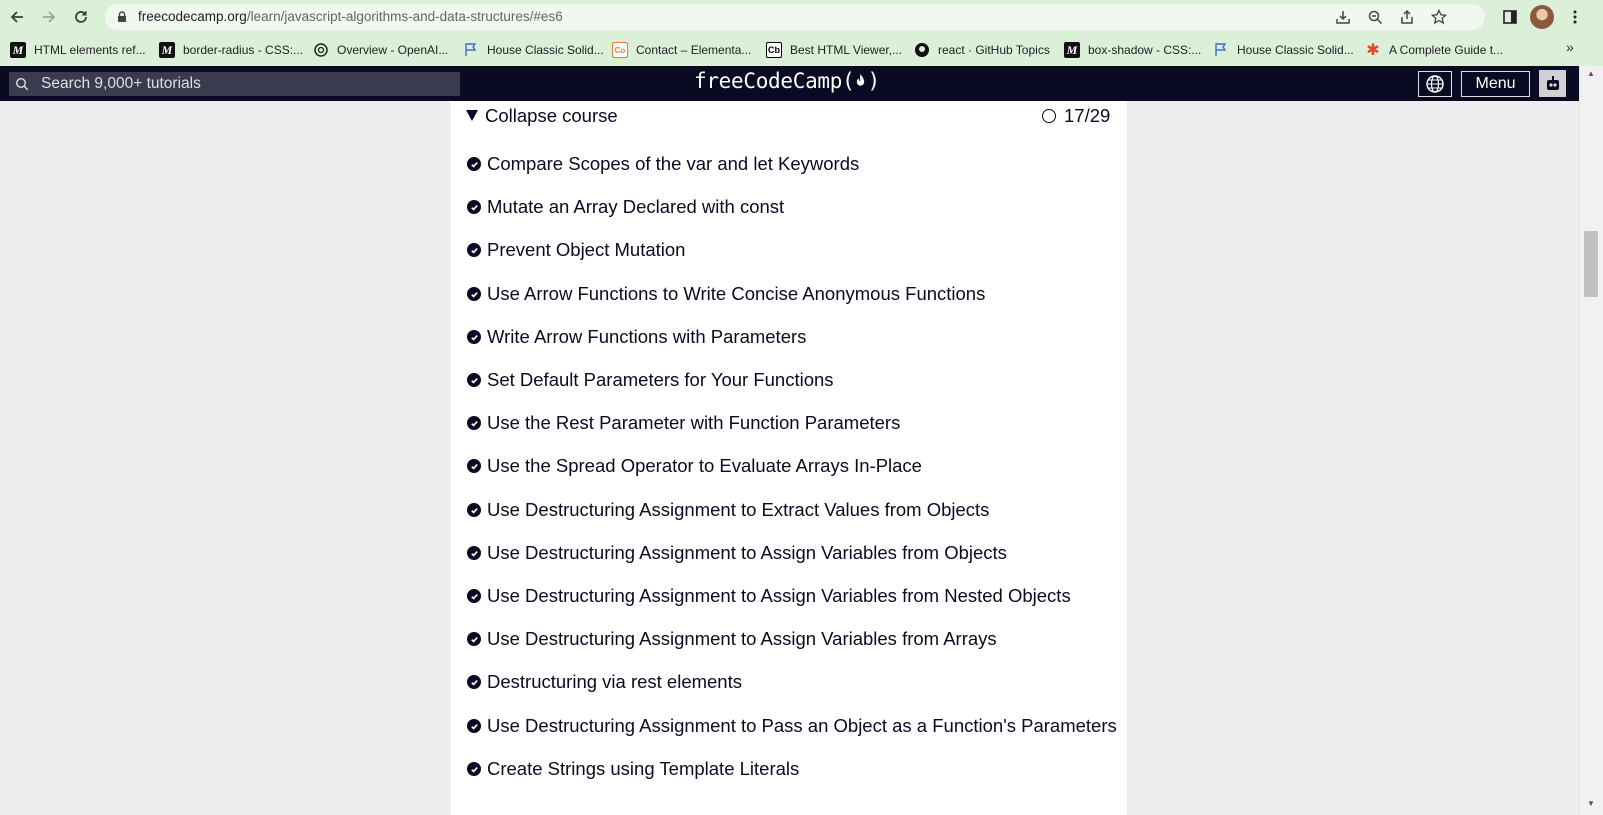  I want to click on scroll-up-arrow: ▲, so click(1591, 73).